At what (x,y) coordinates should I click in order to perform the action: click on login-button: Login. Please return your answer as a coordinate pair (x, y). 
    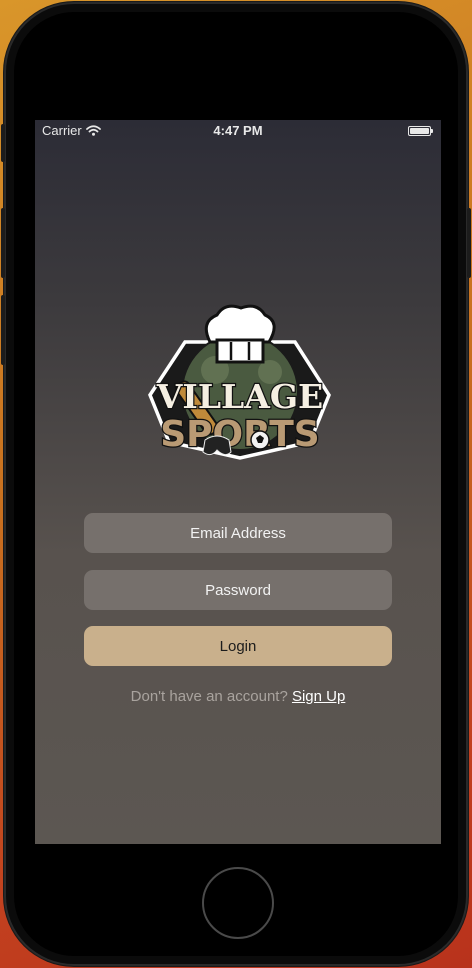
    Looking at the image, I should click on (238, 646).